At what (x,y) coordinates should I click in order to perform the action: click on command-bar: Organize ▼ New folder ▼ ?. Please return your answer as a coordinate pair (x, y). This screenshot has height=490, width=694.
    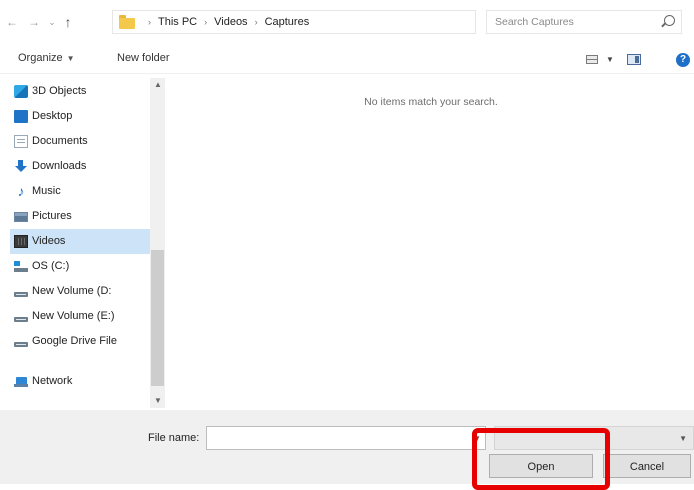
    Looking at the image, I should click on (347, 59).